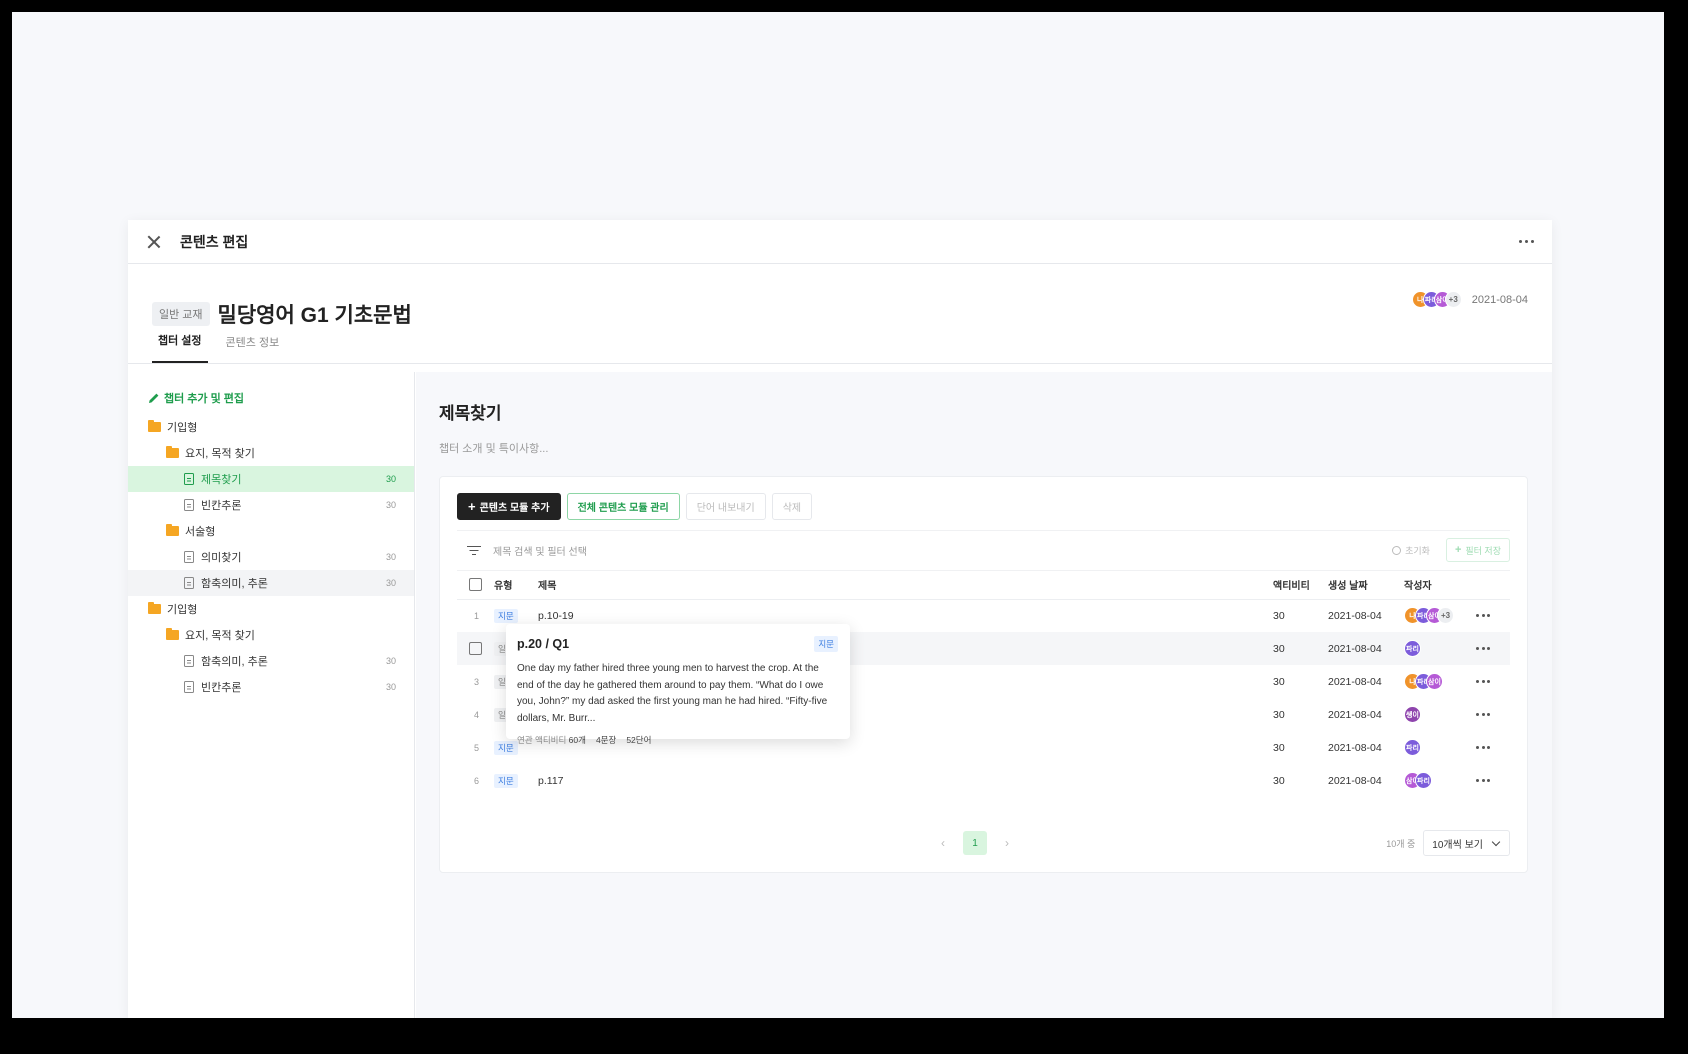 The height and width of the screenshot is (1054, 1688). Describe the element at coordinates (551, 740) in the screenshot. I see `tooltip-activity: 연관 액티비티 60개` at that location.